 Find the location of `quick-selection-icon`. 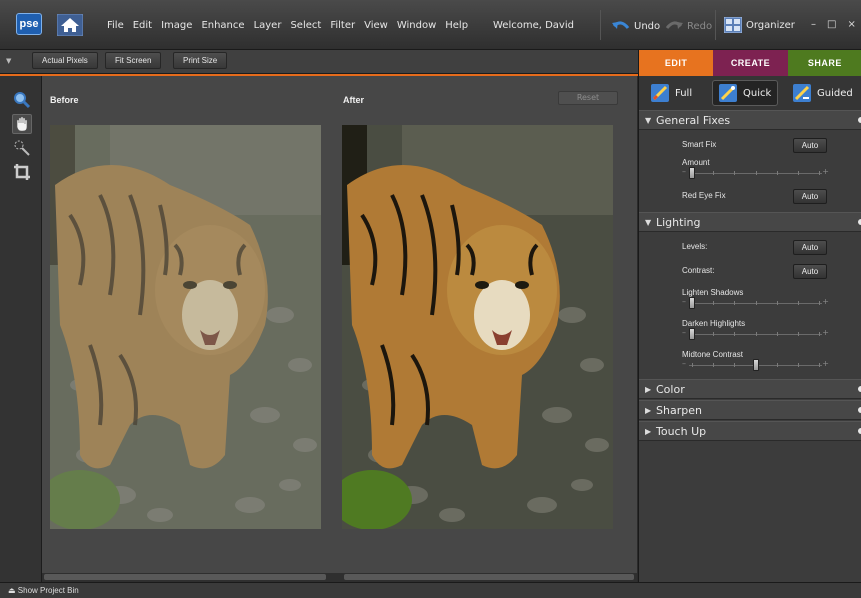

quick-selection-icon is located at coordinates (22, 148).